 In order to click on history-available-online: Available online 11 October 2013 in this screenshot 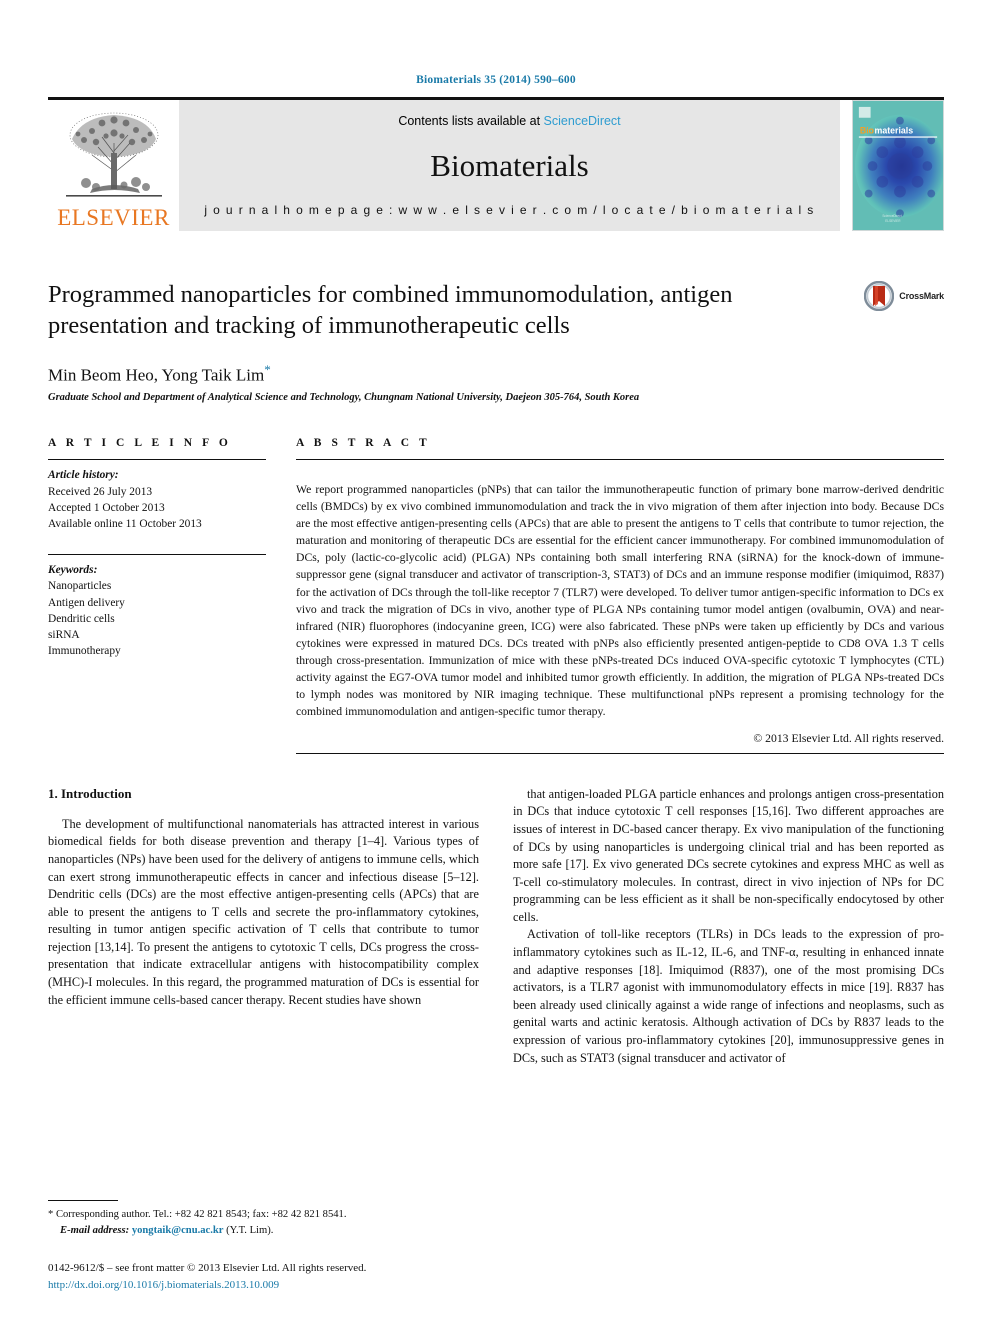, I will do `click(125, 523)`.